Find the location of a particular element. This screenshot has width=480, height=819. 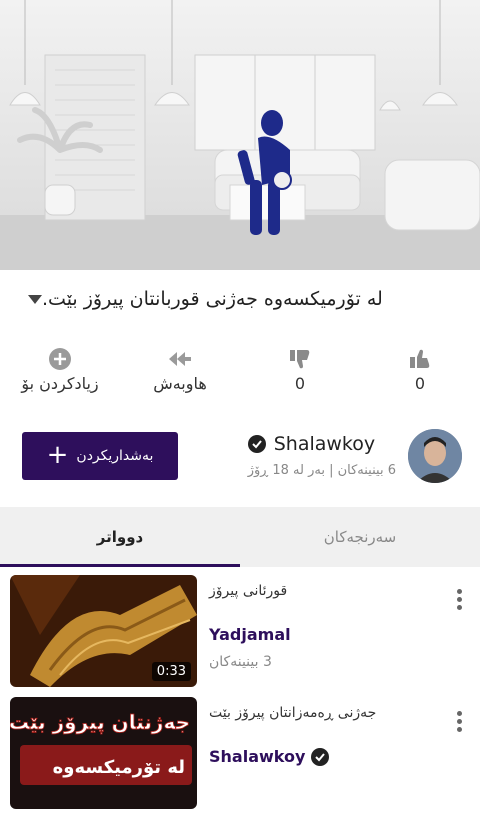

dislike-button: 0 is located at coordinates (300, 368).